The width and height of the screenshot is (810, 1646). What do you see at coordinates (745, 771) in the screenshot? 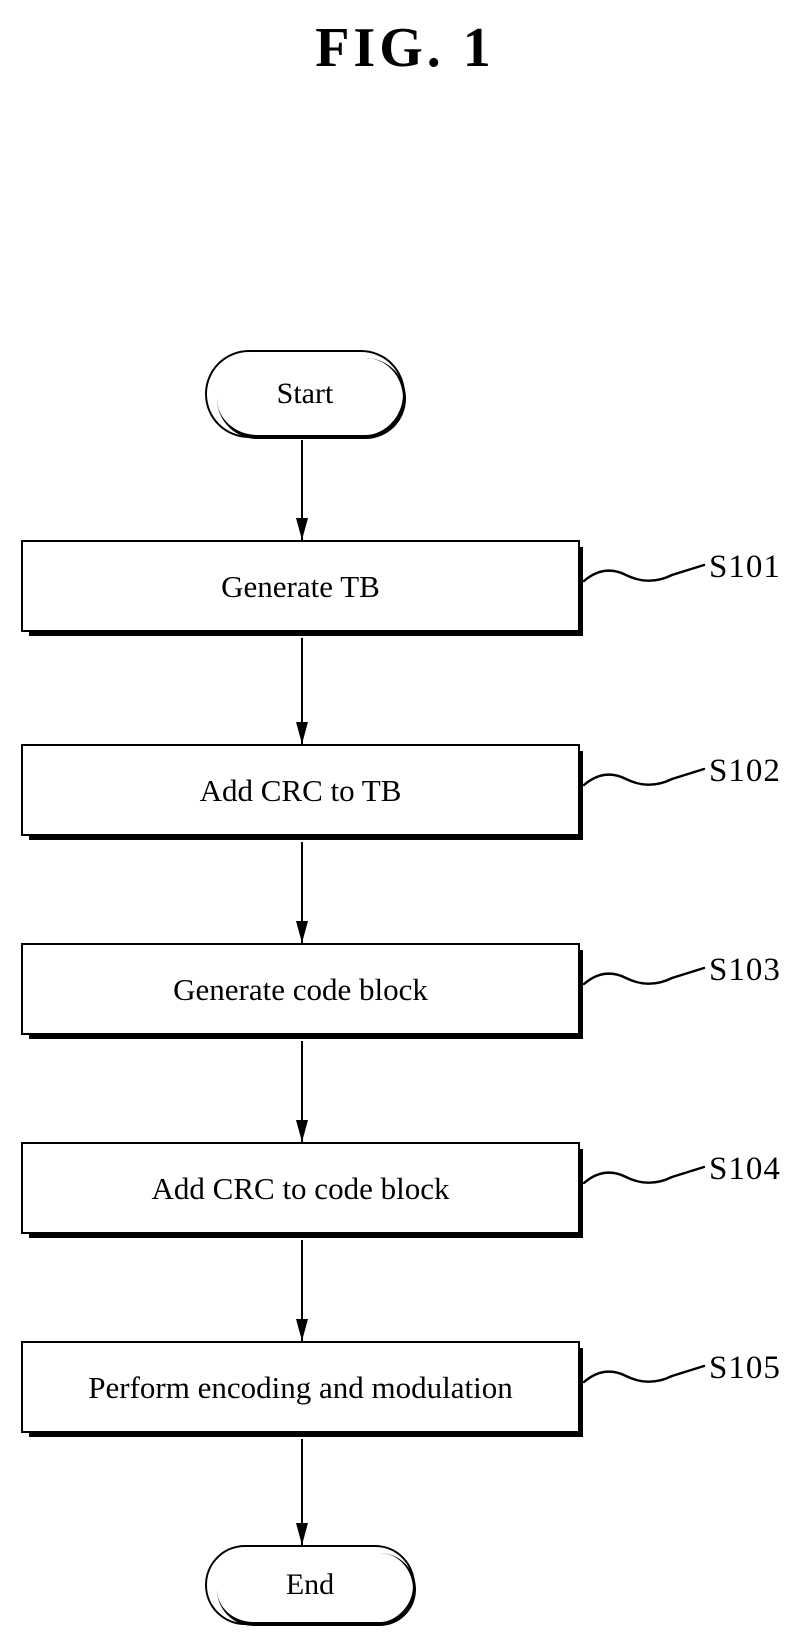
I see `step-reference-step2: S102` at bounding box center [745, 771].